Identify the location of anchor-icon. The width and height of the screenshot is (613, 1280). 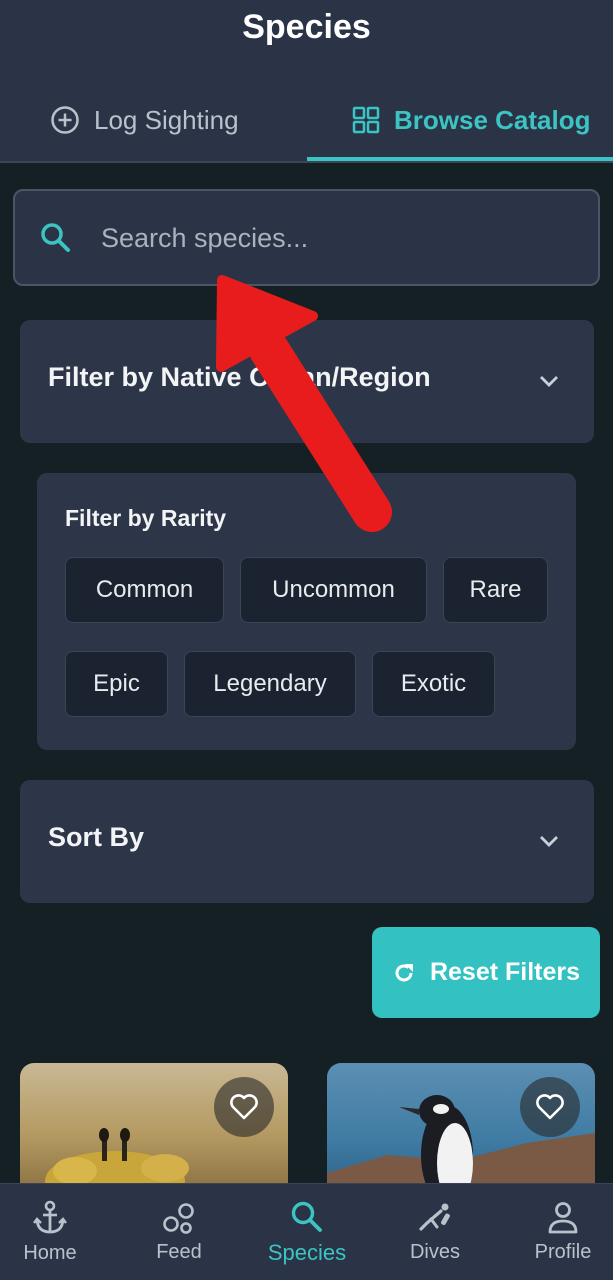
(50, 1217).